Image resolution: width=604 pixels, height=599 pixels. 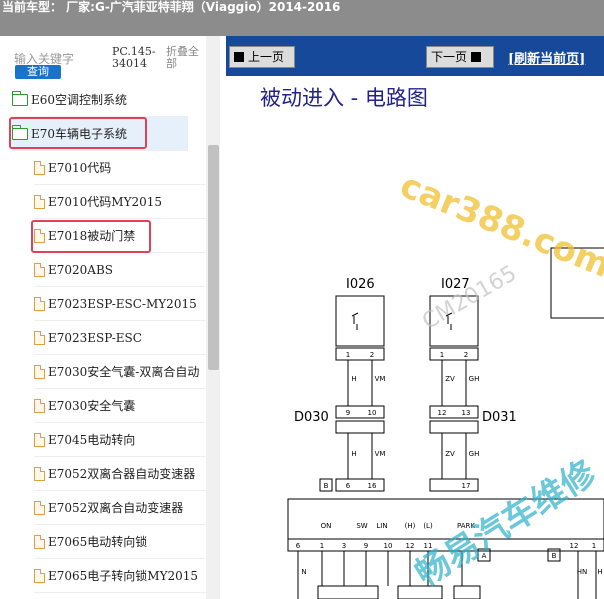 What do you see at coordinates (361, 526) in the screenshot?
I see `module-pin-label: SW` at bounding box center [361, 526].